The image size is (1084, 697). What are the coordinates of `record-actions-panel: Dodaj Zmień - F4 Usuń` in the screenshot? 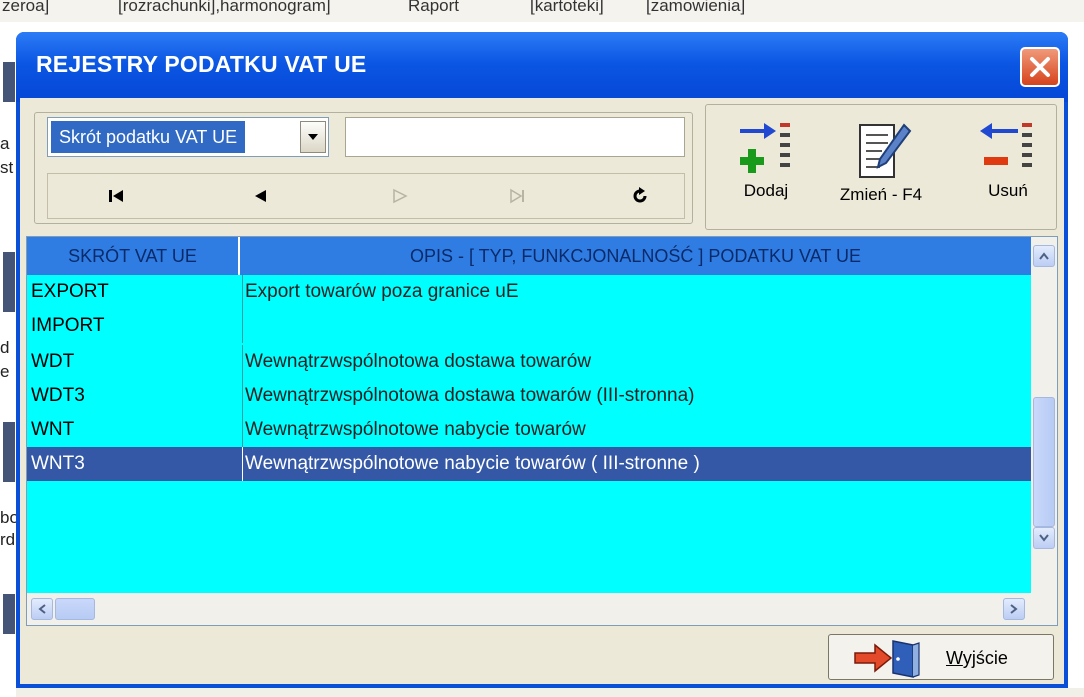 It's located at (881, 167).